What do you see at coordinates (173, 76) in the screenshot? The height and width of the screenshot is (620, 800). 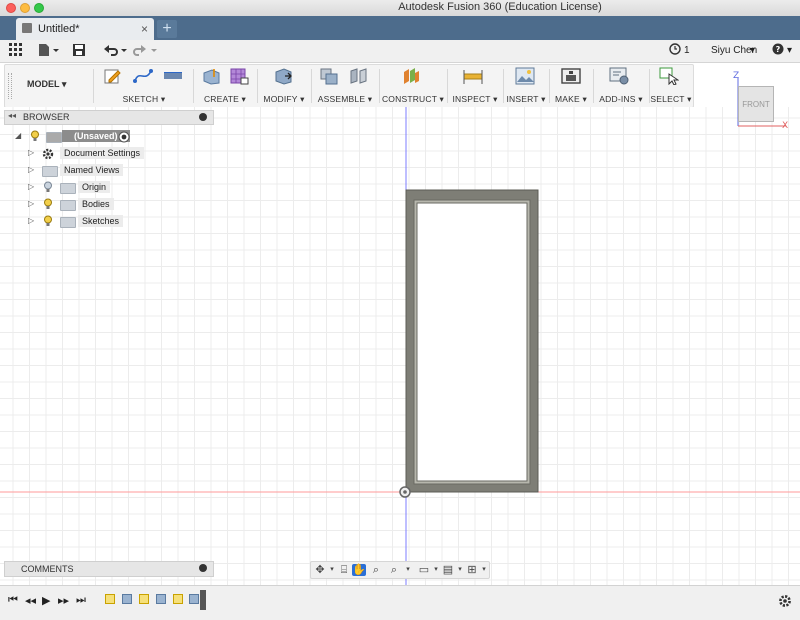 I see `stop-sketch-icon` at bounding box center [173, 76].